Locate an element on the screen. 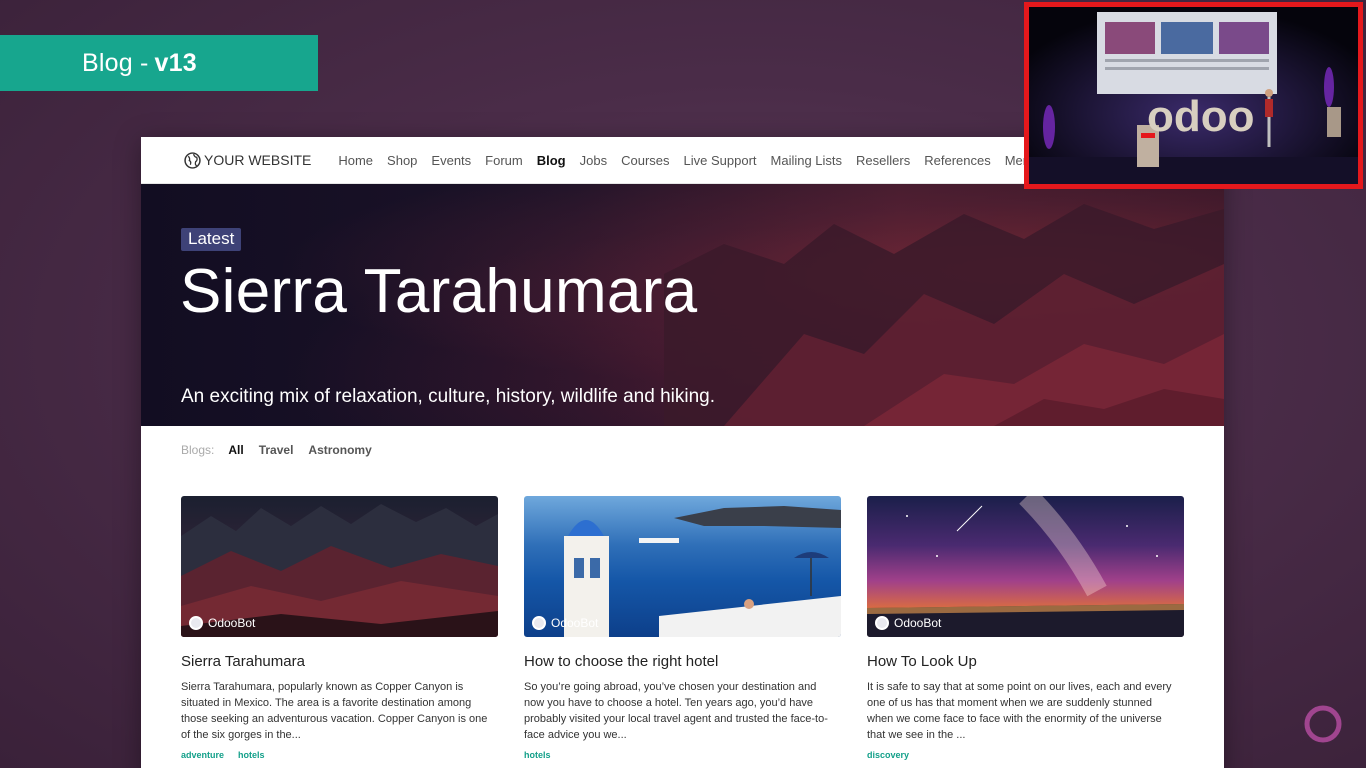 The image size is (1366, 768). blog-filter-bar: Blogs: All Travel Astronomy is located at coordinates (284, 450).